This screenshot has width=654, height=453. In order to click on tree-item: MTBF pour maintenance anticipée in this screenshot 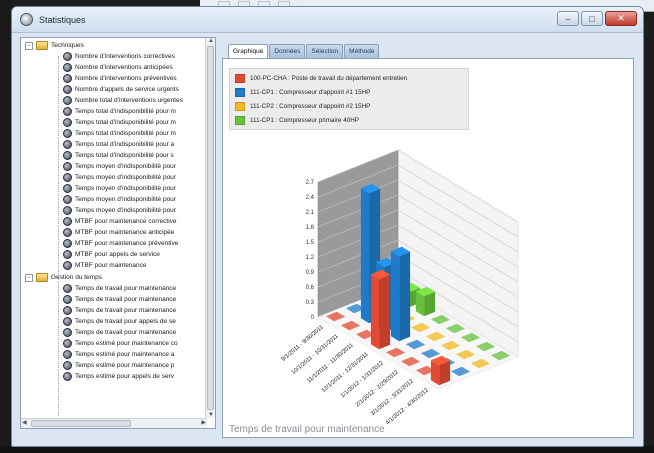, I will do `click(118, 232)`.